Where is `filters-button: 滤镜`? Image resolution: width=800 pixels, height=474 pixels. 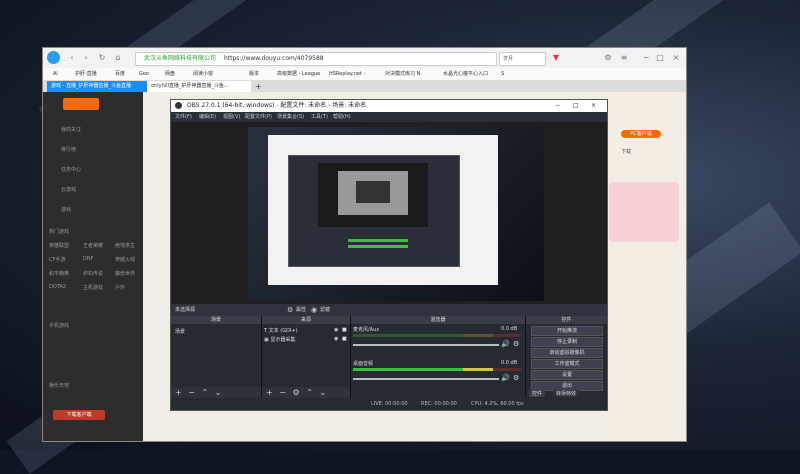
filters-button: 滤镜 is located at coordinates (325, 310).